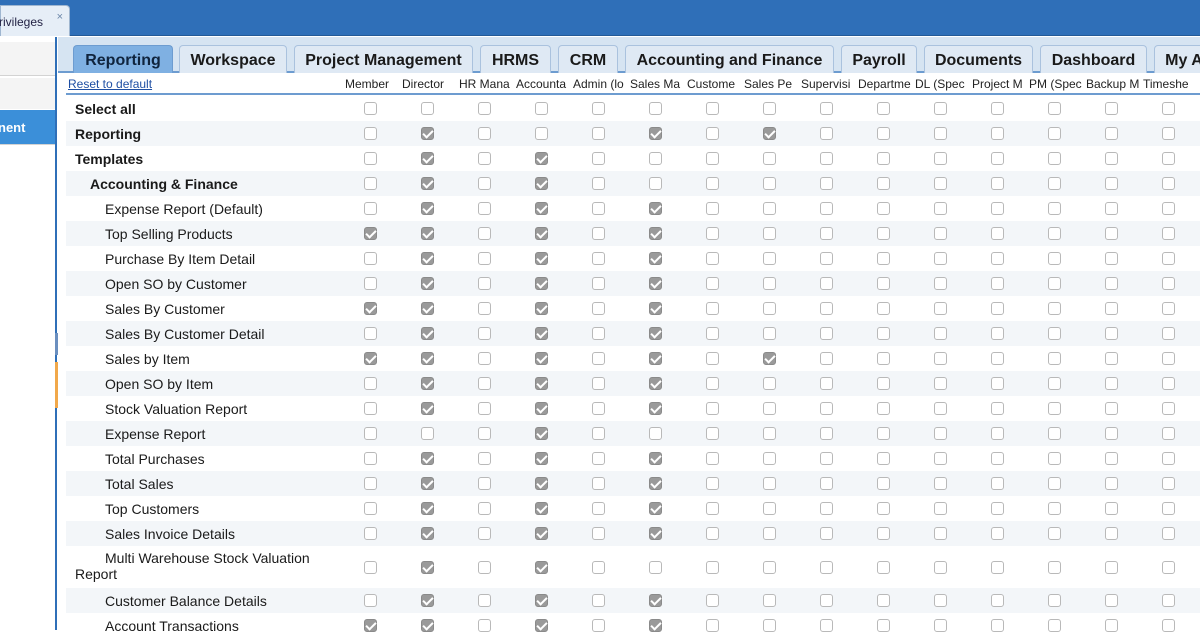 The width and height of the screenshot is (1200, 638). Describe the element at coordinates (27, 127) in the screenshot. I see `left-panel-item-active: nent` at that location.